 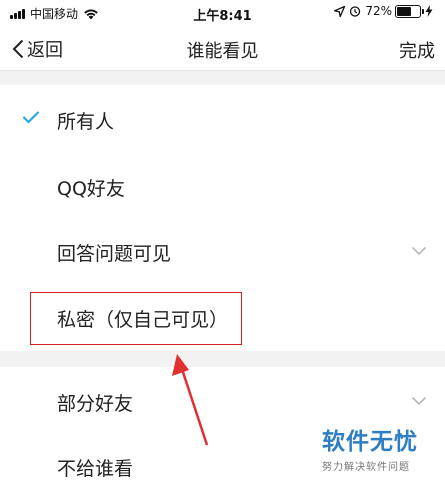 I want to click on annotation-arrow, so click(x=190, y=400).